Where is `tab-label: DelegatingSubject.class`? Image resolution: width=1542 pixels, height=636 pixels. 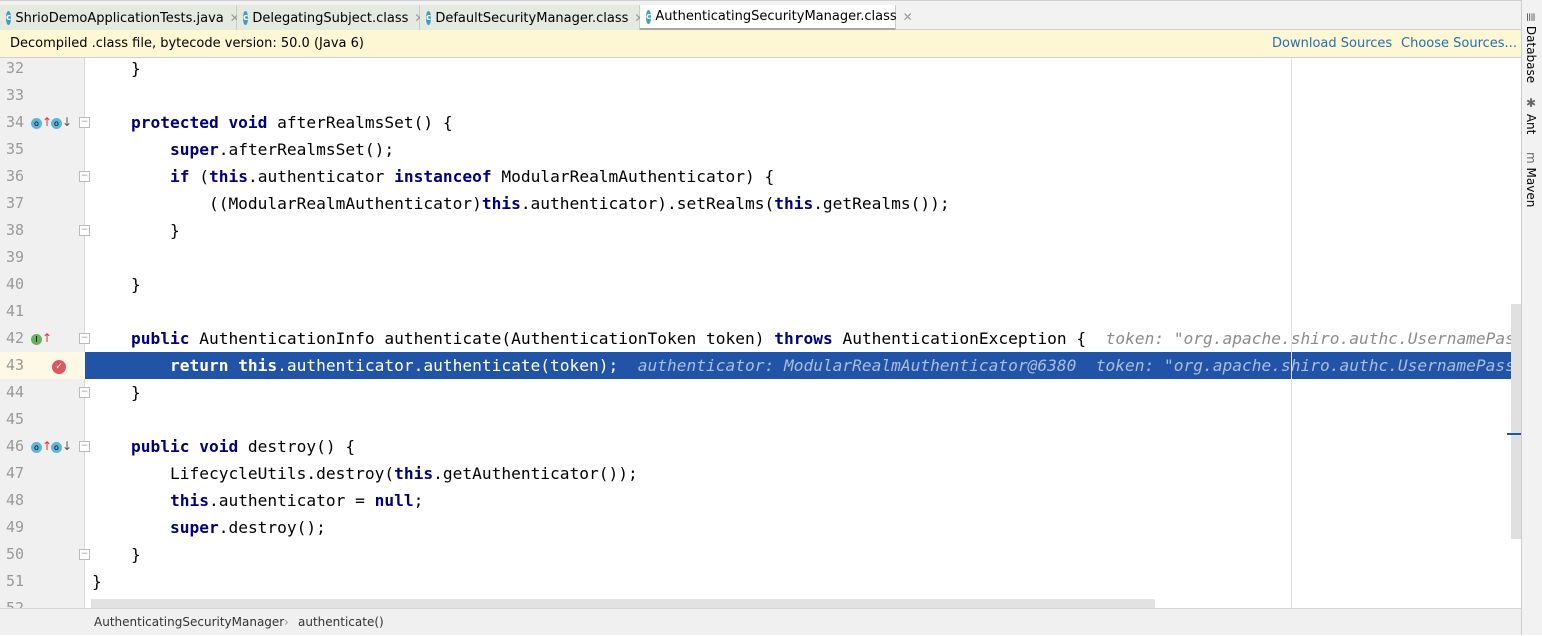 tab-label: DelegatingSubject.class is located at coordinates (330, 18).